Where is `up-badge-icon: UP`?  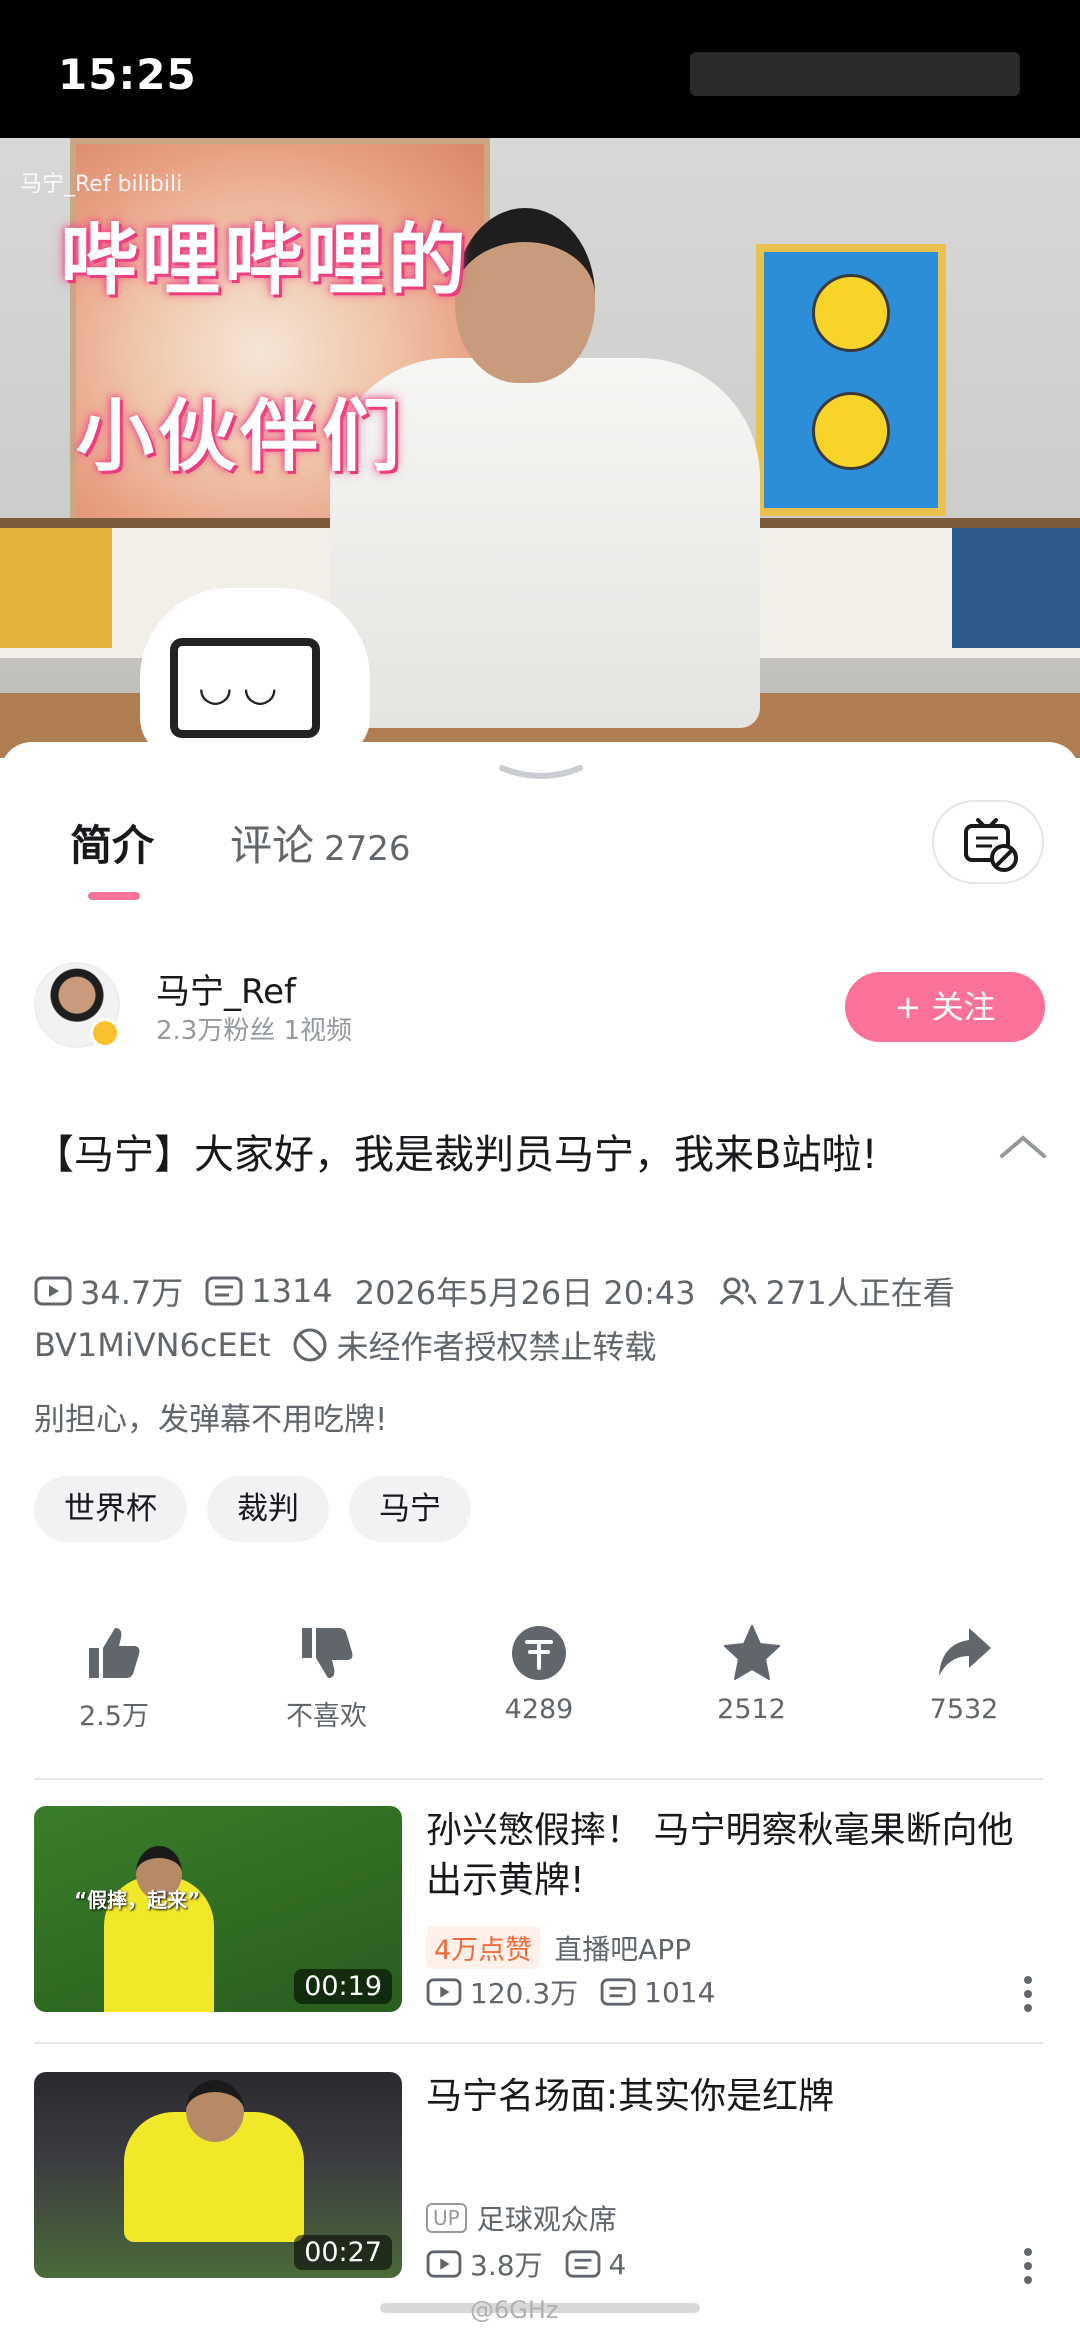
up-badge-icon: UP is located at coordinates (446, 2218).